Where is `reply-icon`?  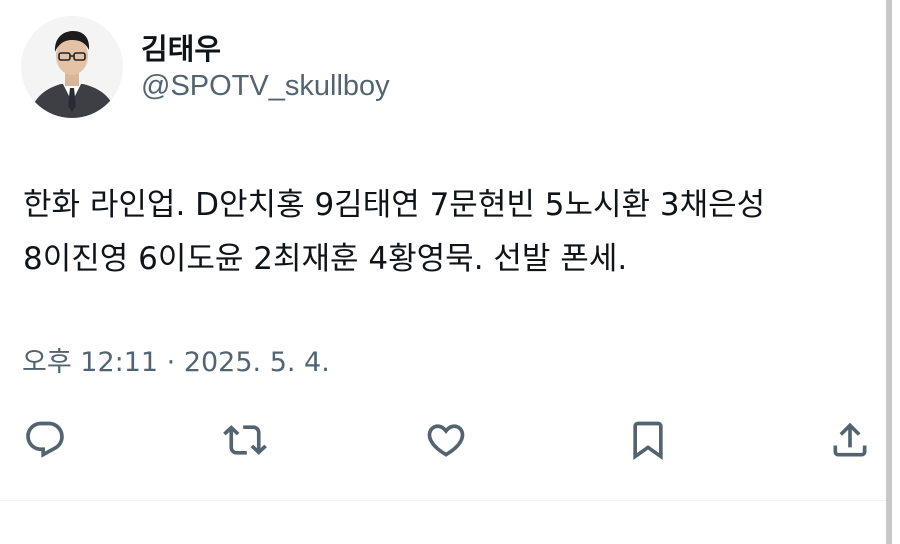 reply-icon is located at coordinates (45, 439).